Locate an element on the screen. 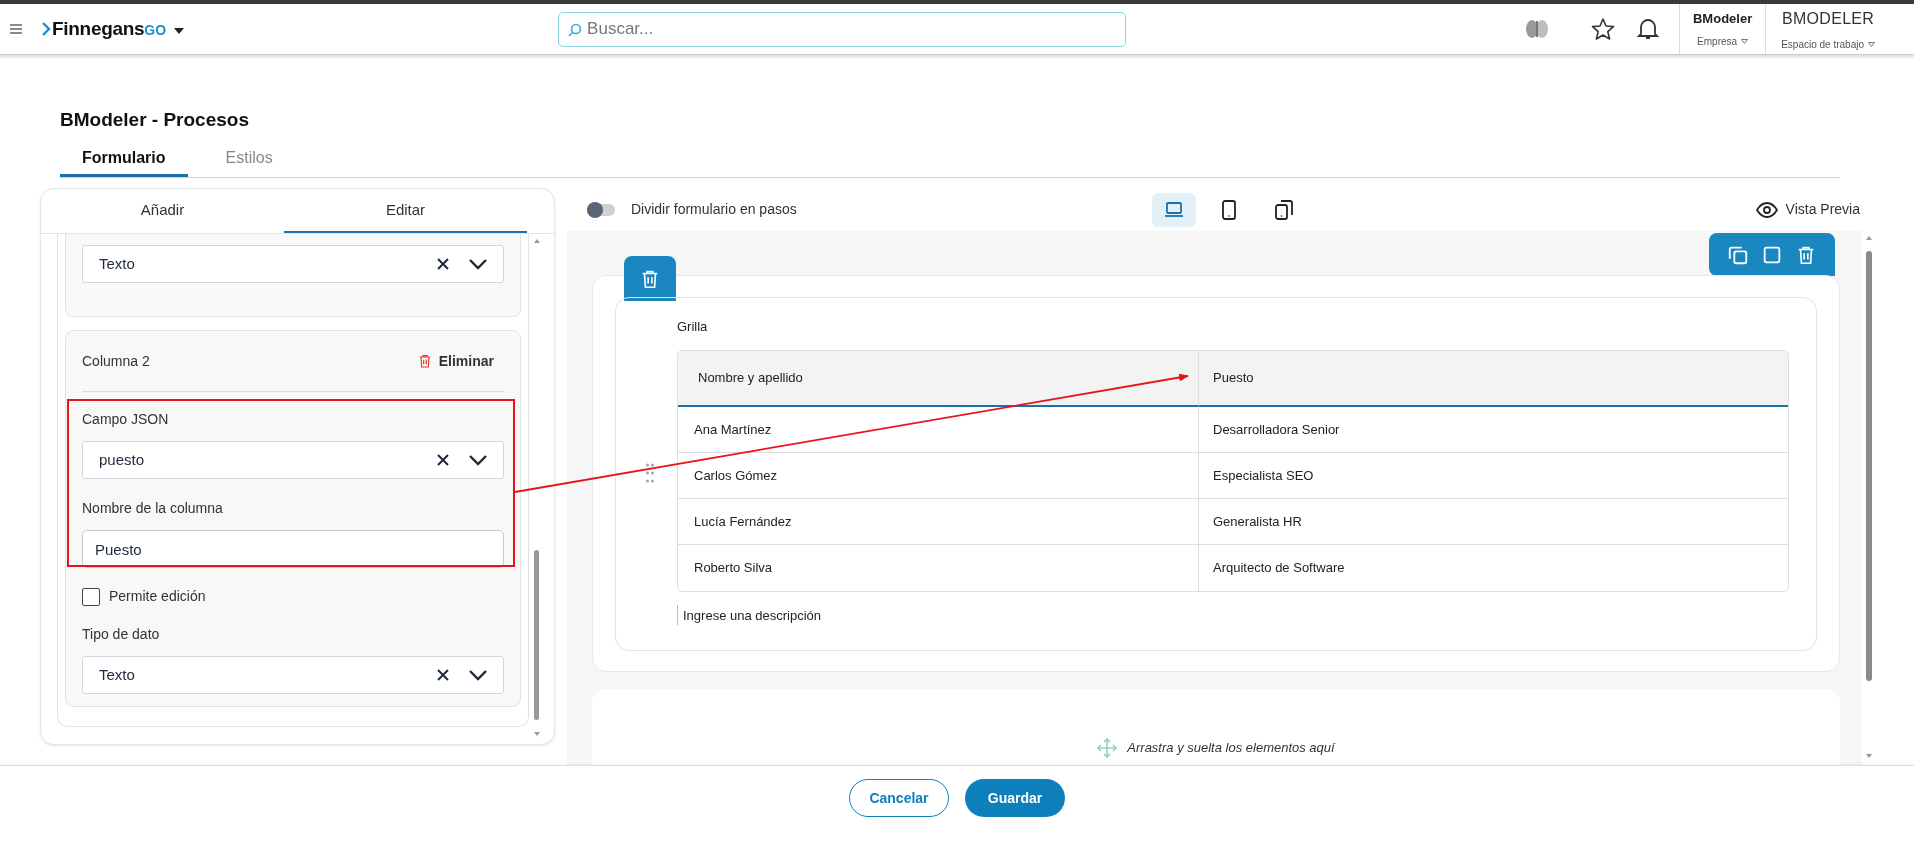  table-cell: Ana Martínez is located at coordinates (938, 430).